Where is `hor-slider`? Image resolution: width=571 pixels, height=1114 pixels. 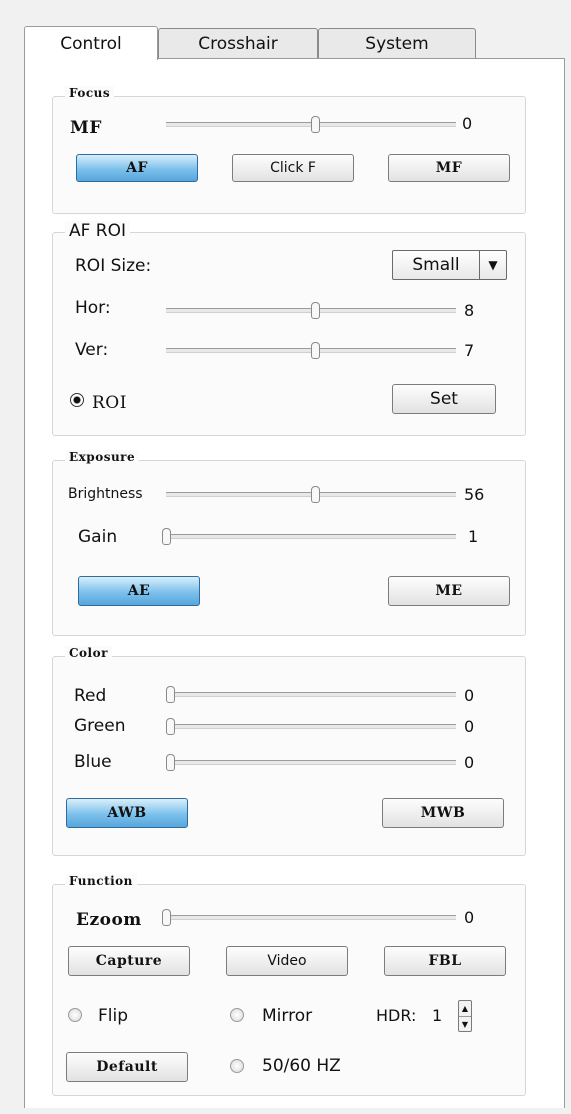 hor-slider is located at coordinates (311, 310).